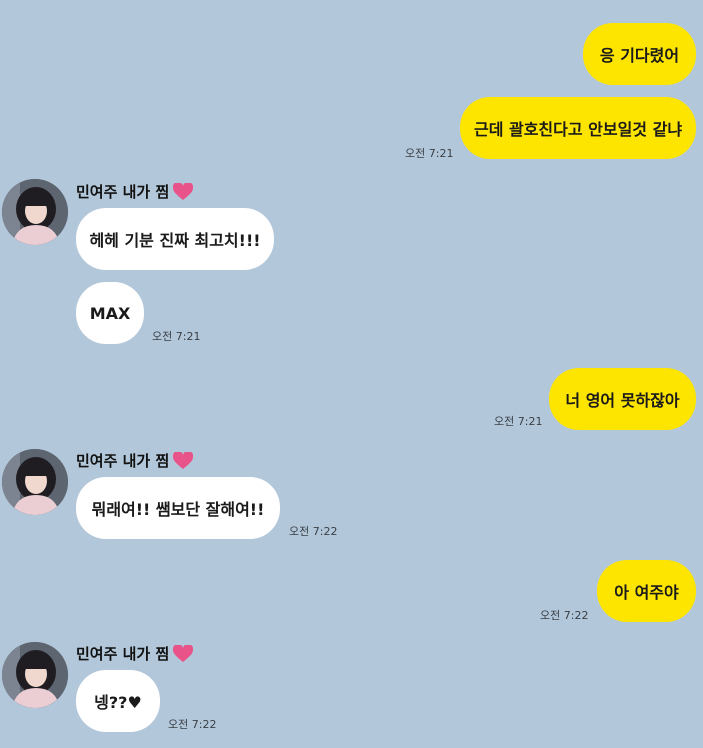 This screenshot has height=748, width=703. Describe the element at coordinates (110, 313) in the screenshot. I see `friend-message-bubble: MAX` at that location.